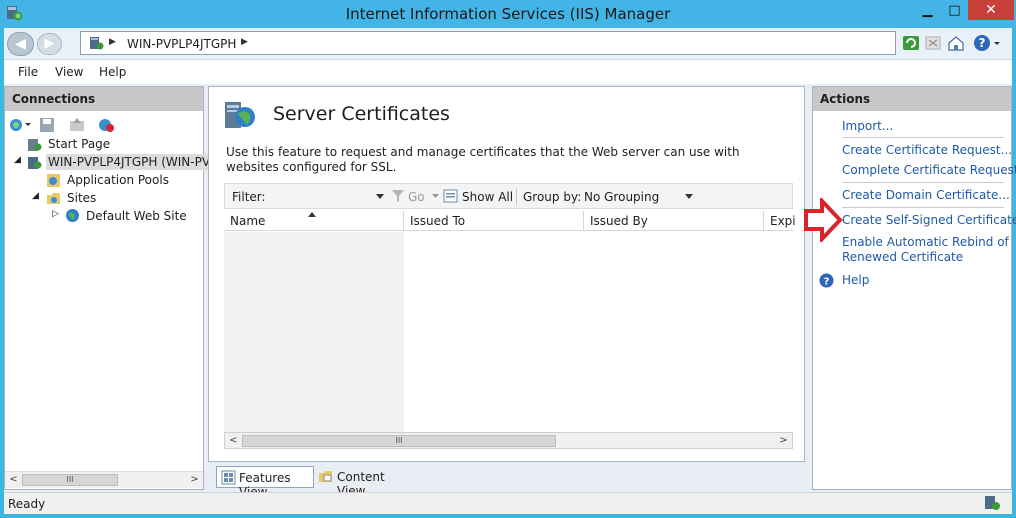 This screenshot has height=518, width=1016. I want to click on navigation-bar: ◀ ▶ ▶ WIN-PVPLP4JTGPH ▶ ?, so click(508, 44).